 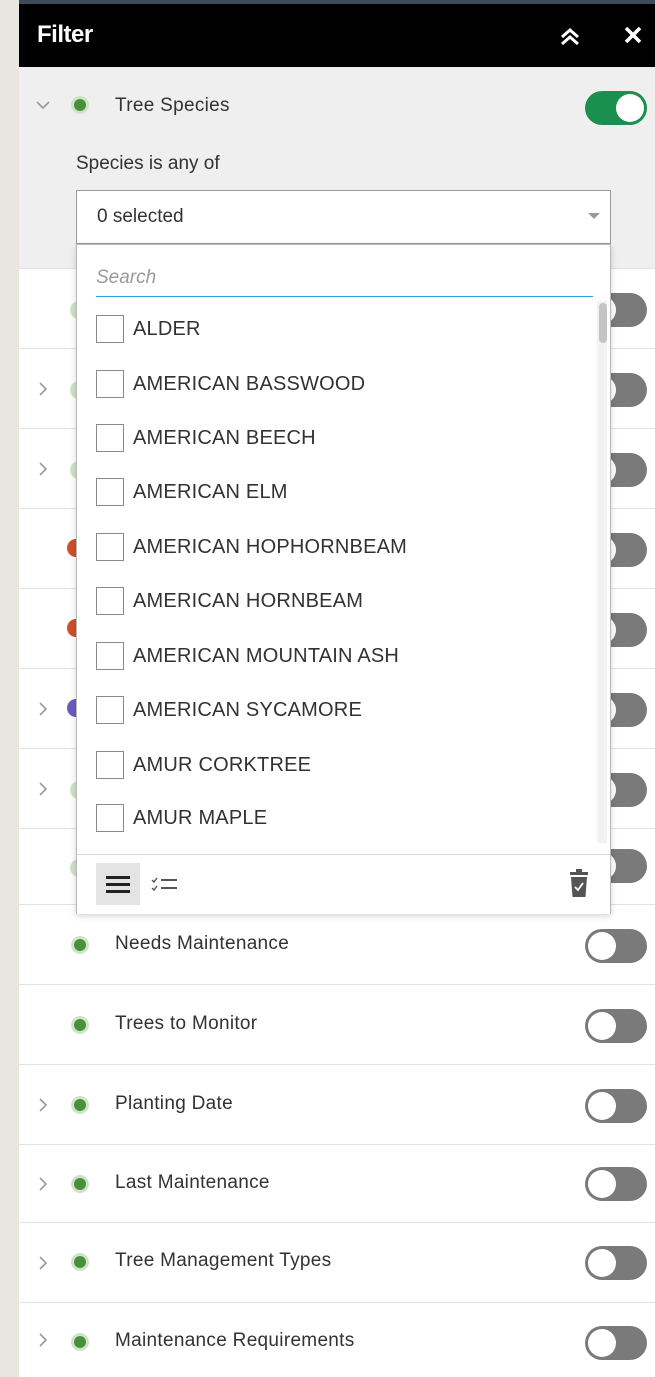 I want to click on list-selected-icon, so click(x=165, y=884).